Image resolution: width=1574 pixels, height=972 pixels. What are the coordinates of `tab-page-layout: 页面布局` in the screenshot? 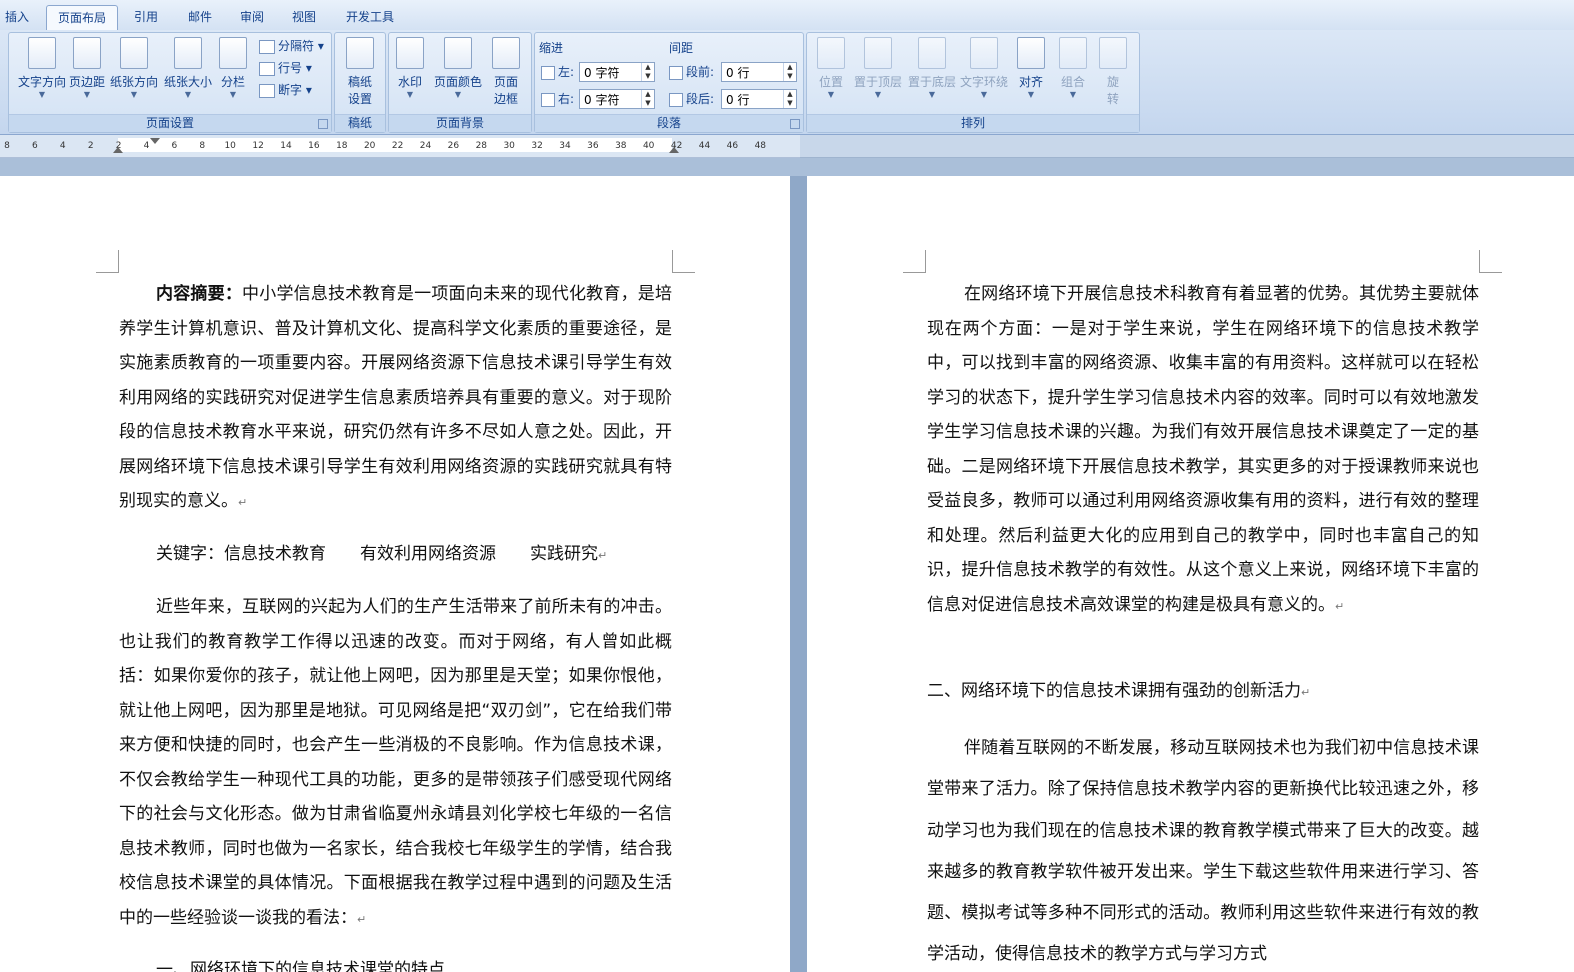 It's located at (82, 17).